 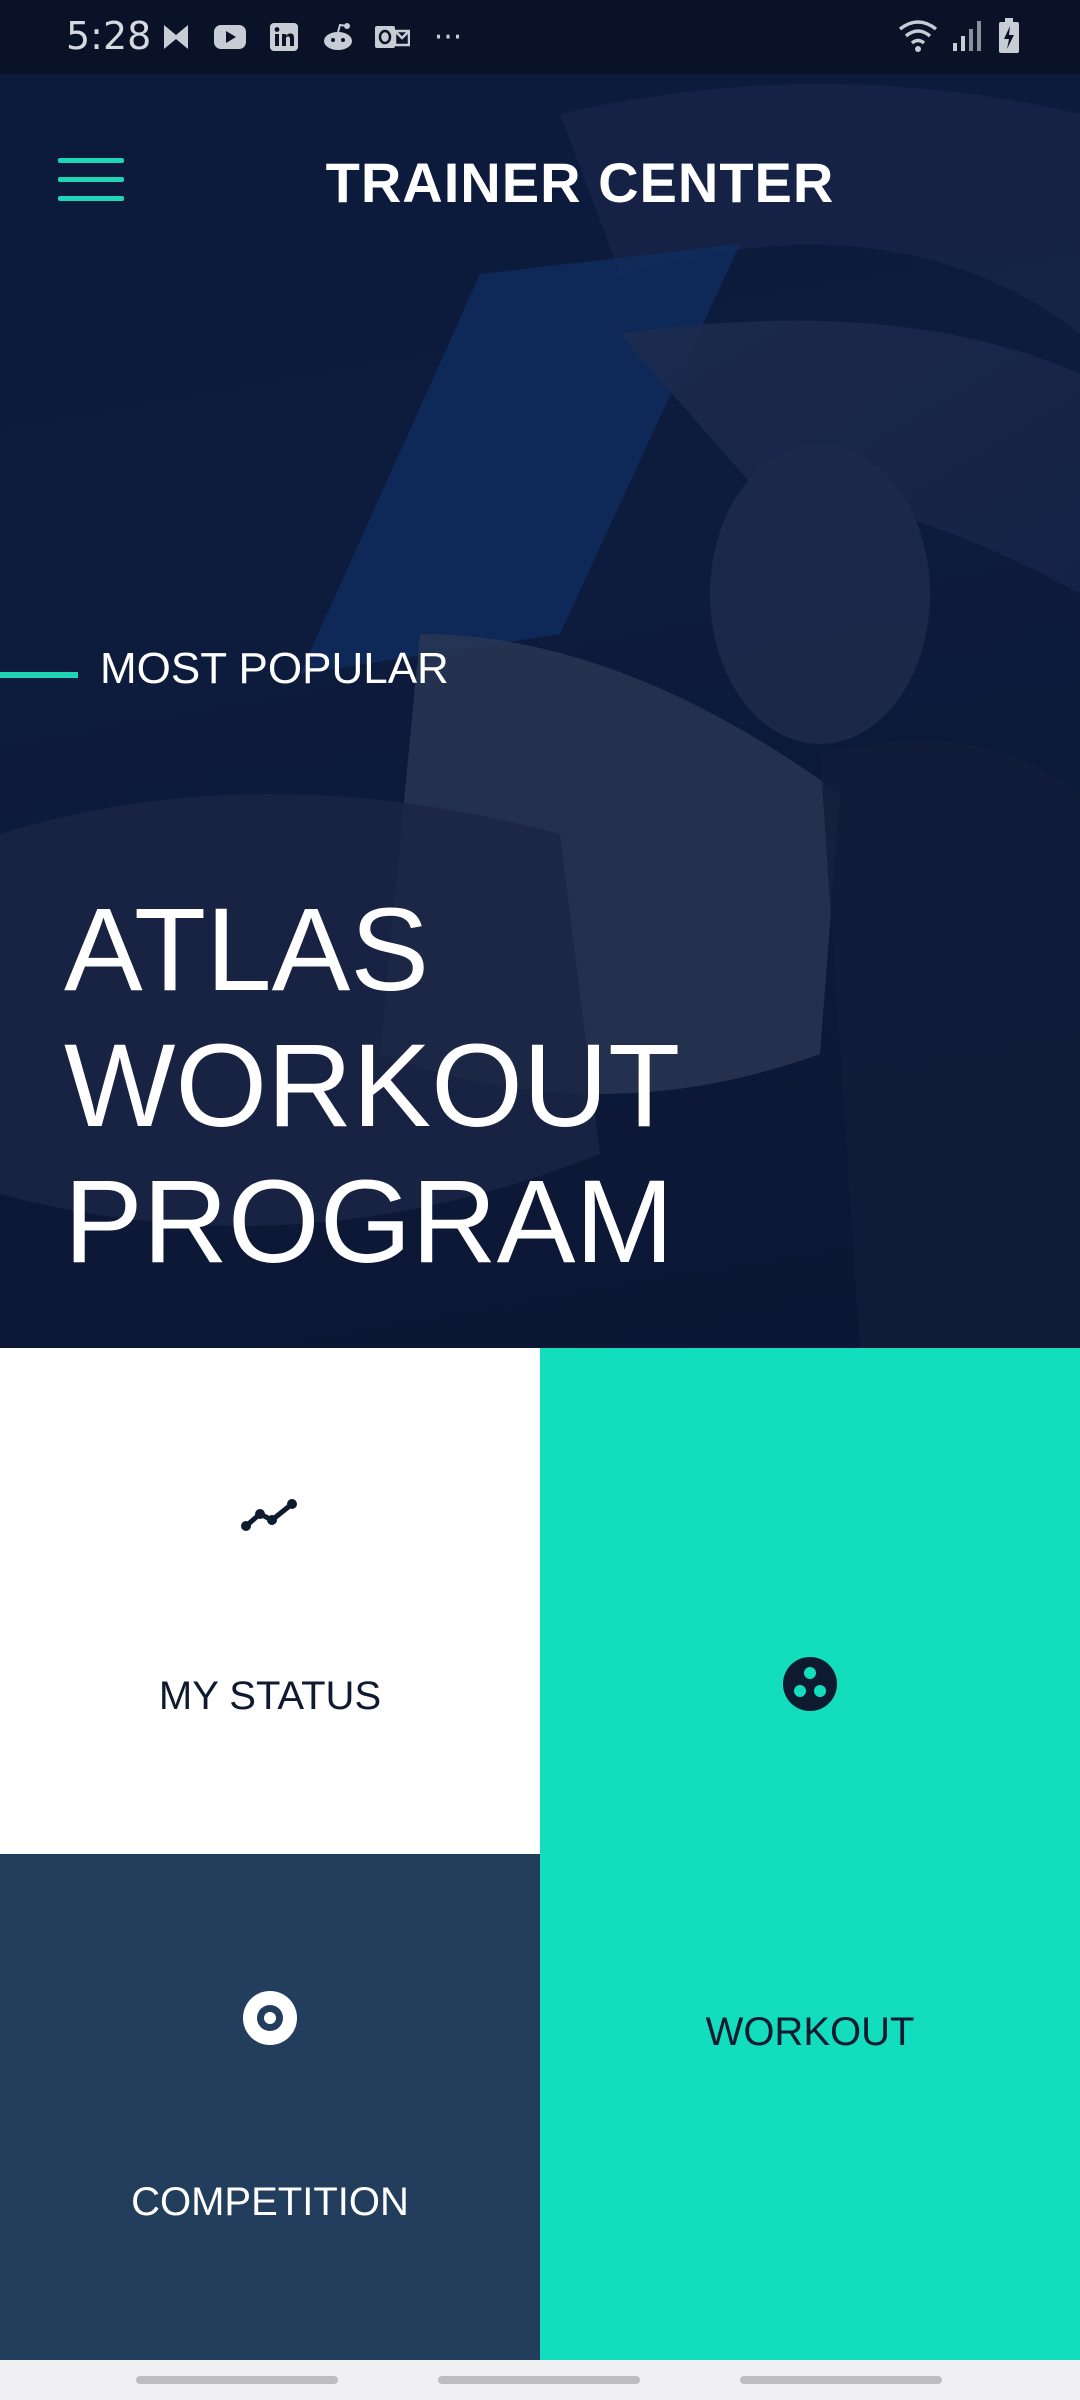 I want to click on reddit-icon, so click(x=338, y=37).